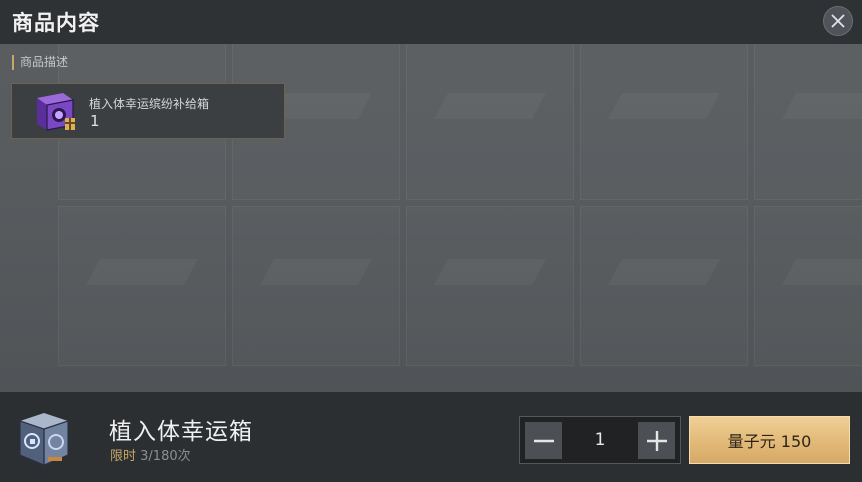 The width and height of the screenshot is (862, 482). I want to click on purchase-limit: 限时 3/180次, so click(150, 454).